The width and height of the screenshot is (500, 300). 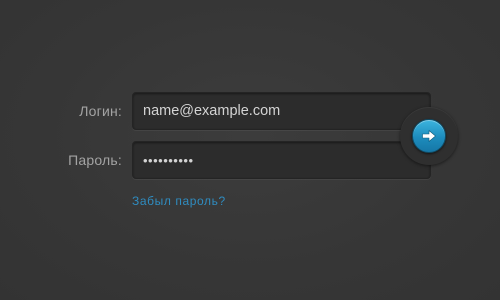 I want to click on arrow-right-icon, so click(x=429, y=136).